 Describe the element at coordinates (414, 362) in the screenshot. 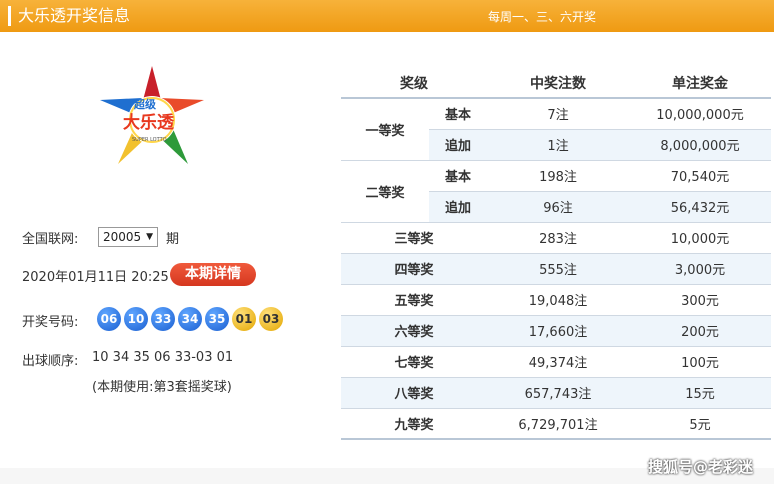

I see `prize-level: 七等奖` at that location.